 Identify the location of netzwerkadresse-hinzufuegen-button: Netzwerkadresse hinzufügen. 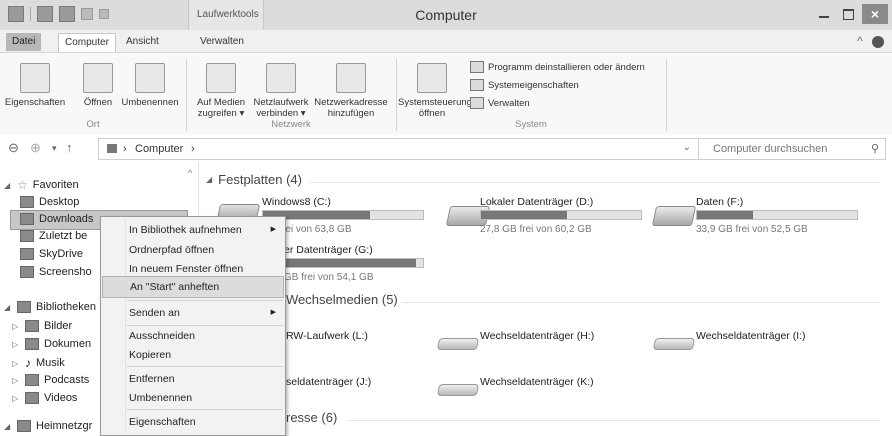
(351, 91).